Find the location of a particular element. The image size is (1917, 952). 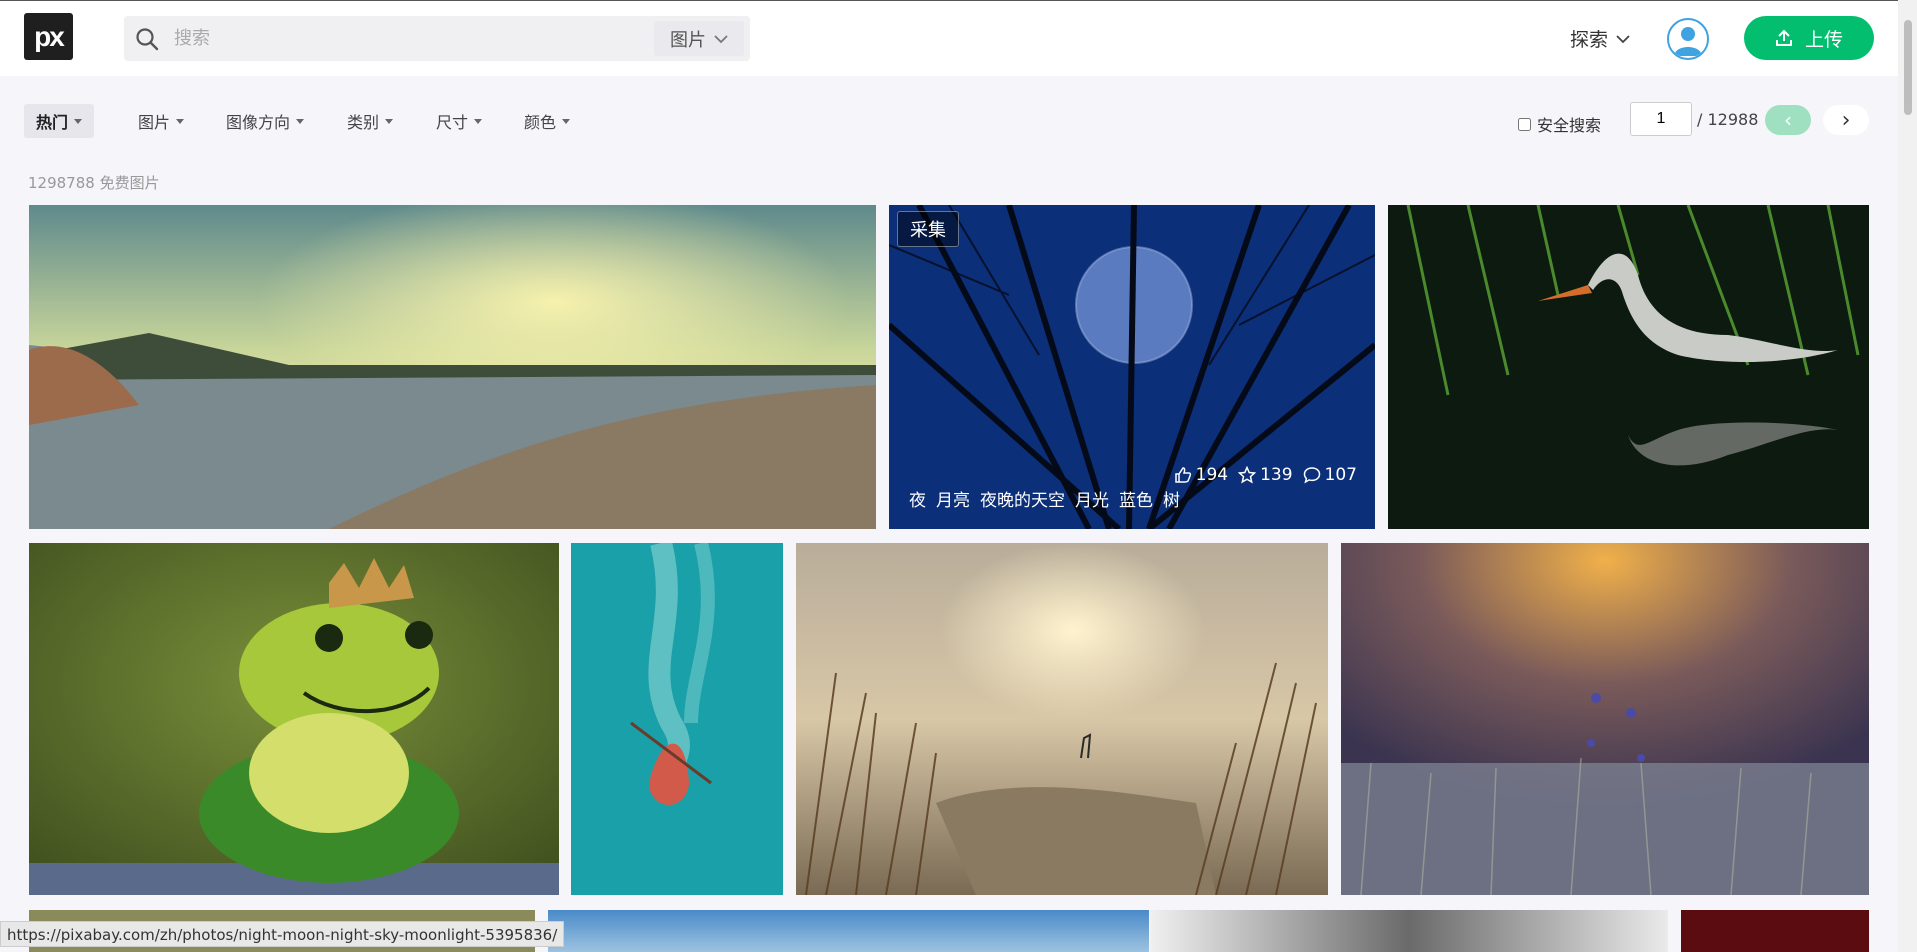

filter-orientation: 图像方向 is located at coordinates (265, 121).